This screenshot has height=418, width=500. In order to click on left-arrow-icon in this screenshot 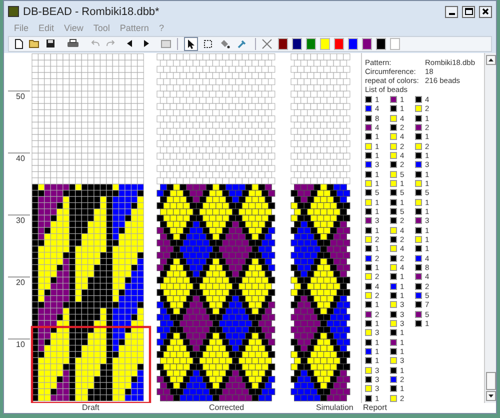, I will do `click(129, 44)`.